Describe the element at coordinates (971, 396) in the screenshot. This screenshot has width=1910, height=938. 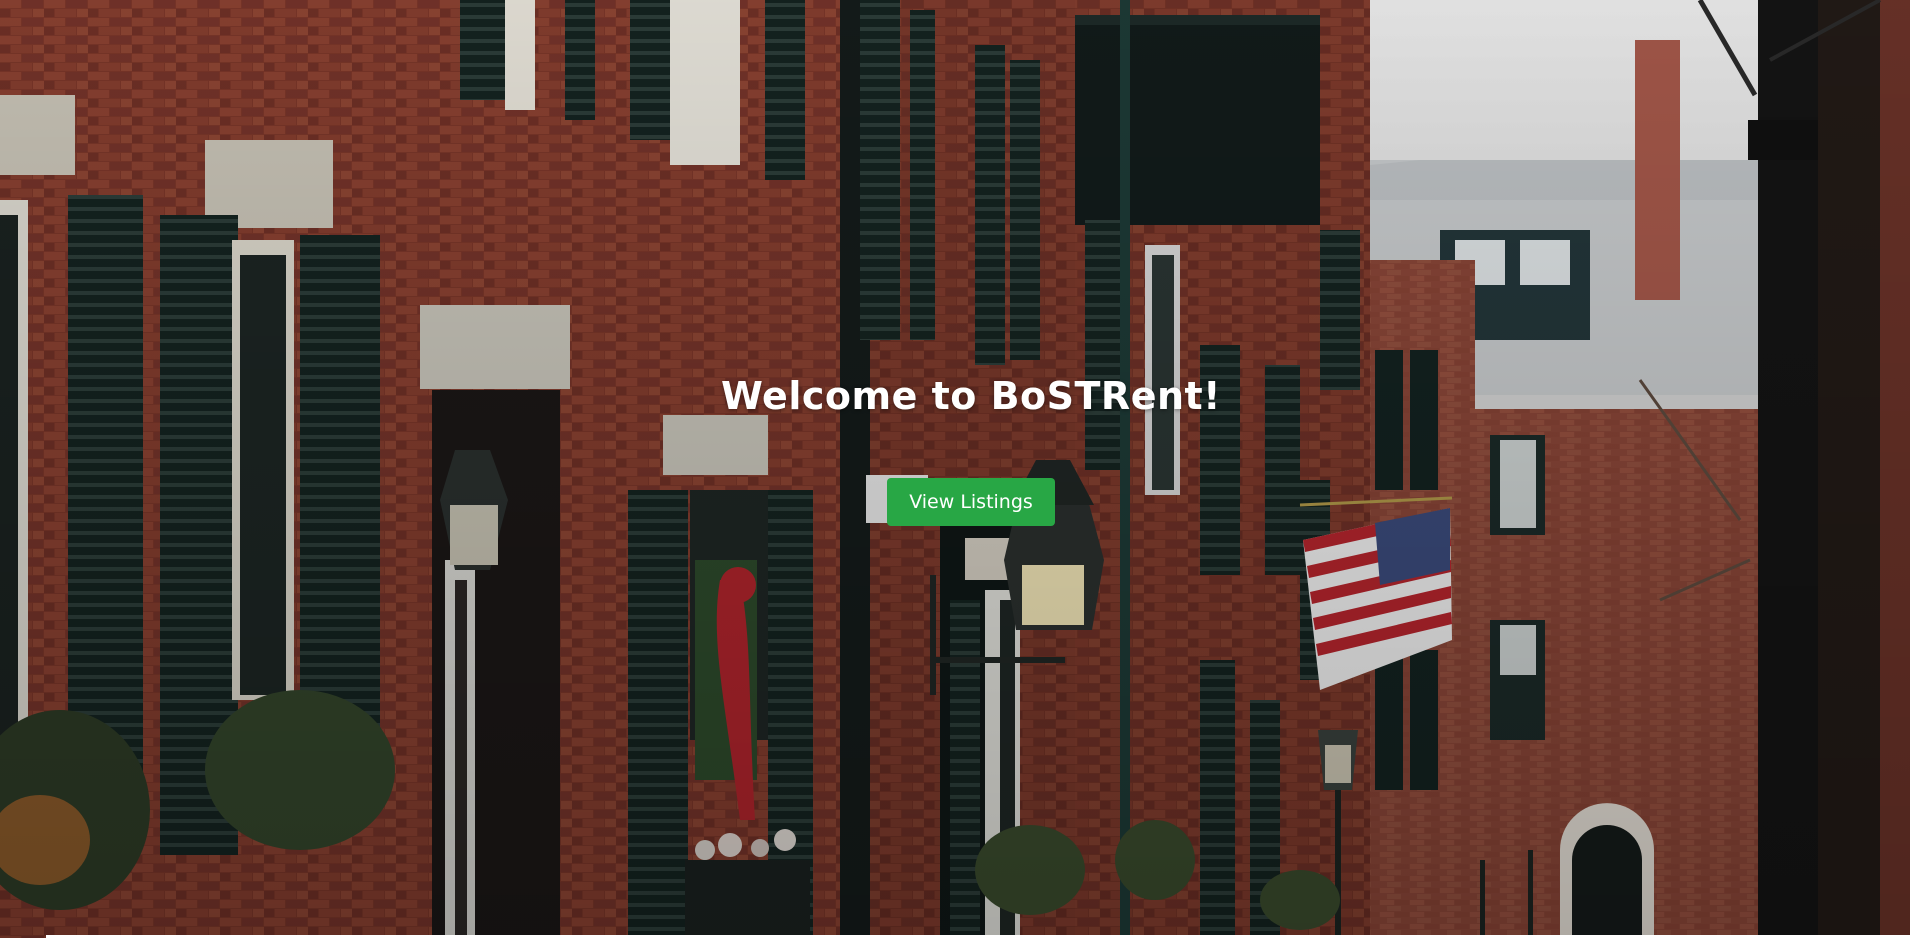
I see `hero-title: Welcome to BoSTRent!` at that location.